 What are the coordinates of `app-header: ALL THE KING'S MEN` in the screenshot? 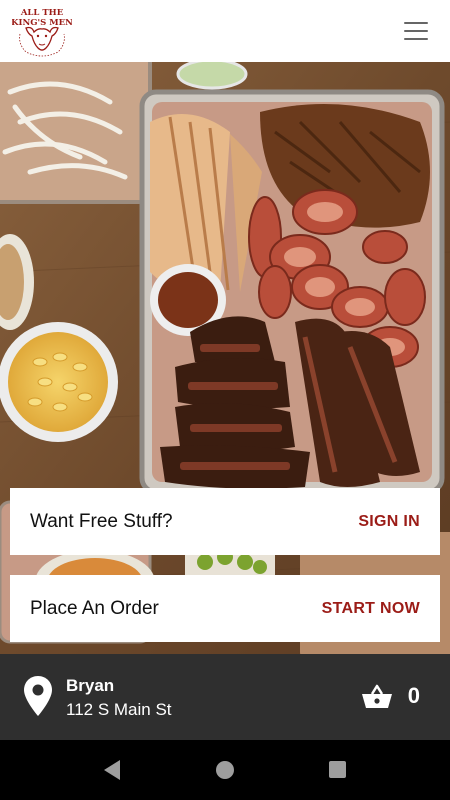 It's located at (225, 31).